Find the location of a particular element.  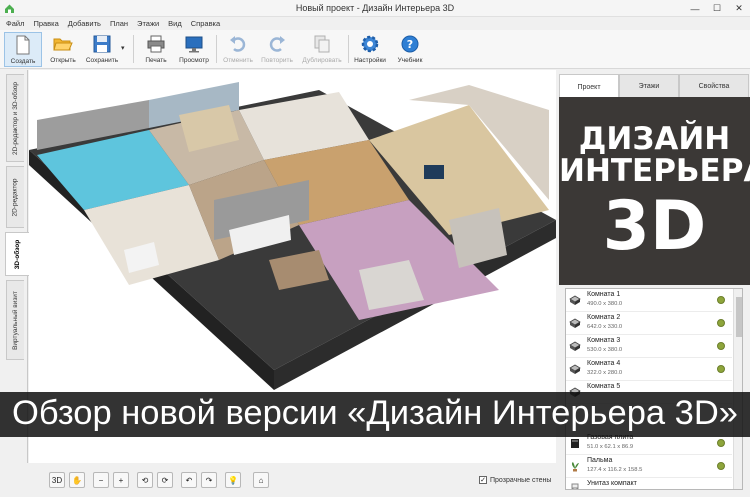

list-item: Унитаз компакт is located at coordinates (649, 483).